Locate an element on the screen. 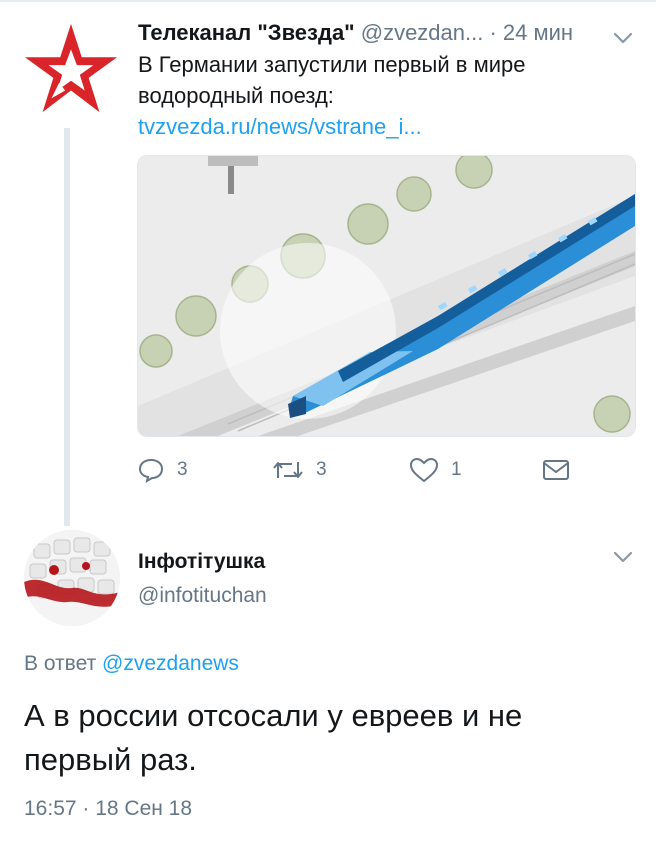 This screenshot has width=656, height=848. tweet-actions: 3 3 1 is located at coordinates (357, 470).